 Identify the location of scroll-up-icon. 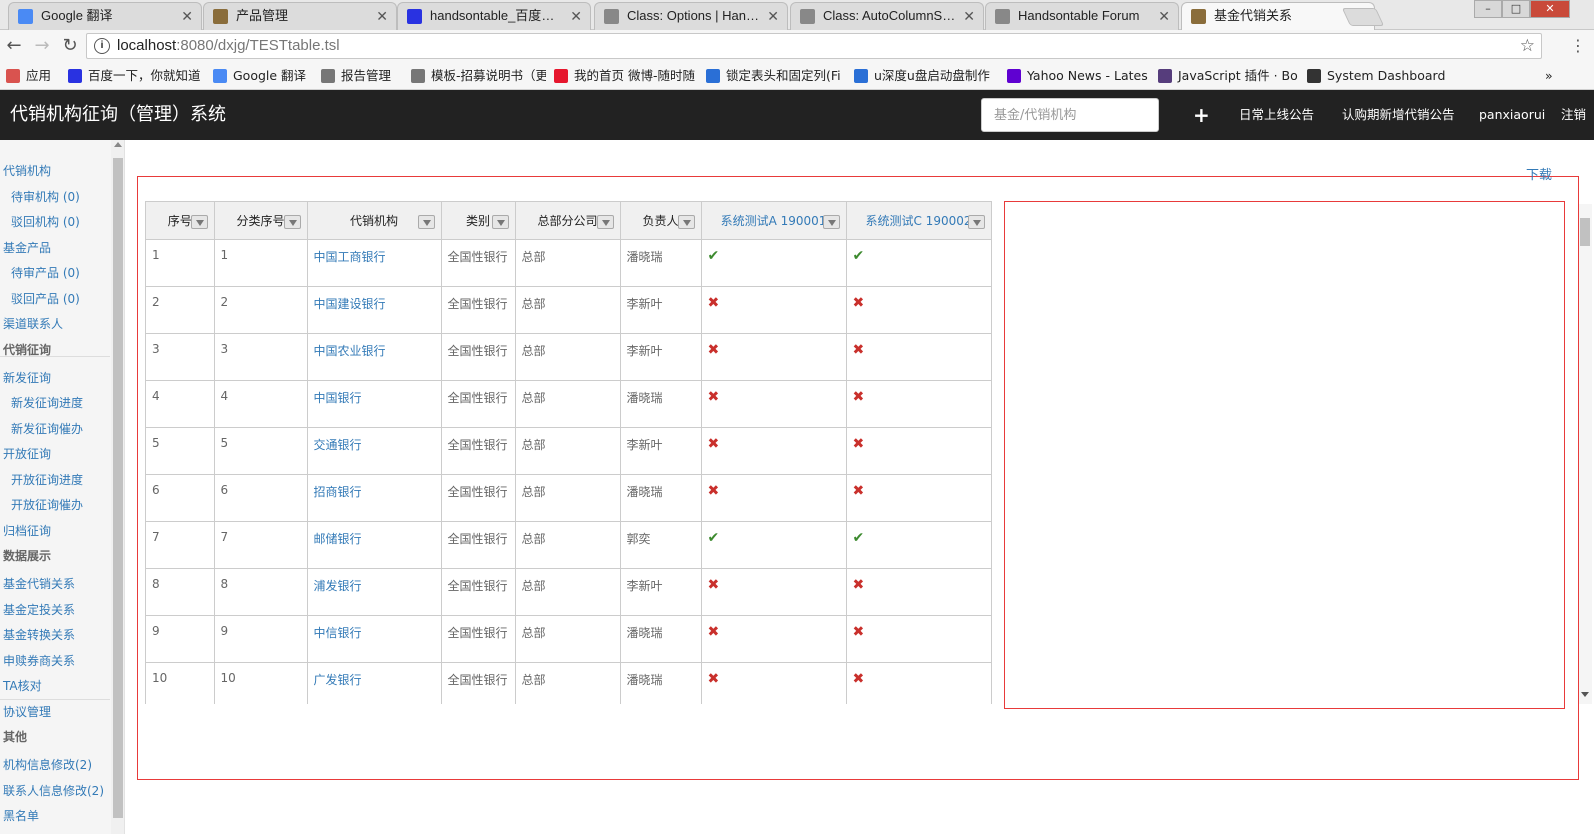
(118, 144).